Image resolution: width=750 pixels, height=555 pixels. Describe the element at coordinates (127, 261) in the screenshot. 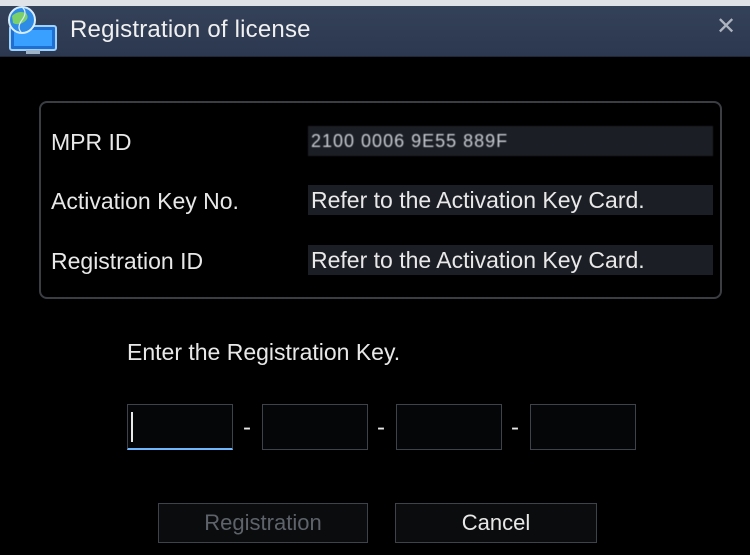

I see `registration-id-label: Registration ID` at that location.